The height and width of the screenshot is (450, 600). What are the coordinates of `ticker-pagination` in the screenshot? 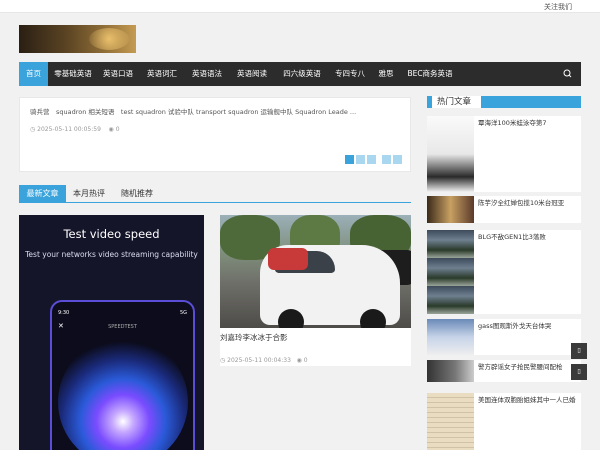 It's located at (372, 160).